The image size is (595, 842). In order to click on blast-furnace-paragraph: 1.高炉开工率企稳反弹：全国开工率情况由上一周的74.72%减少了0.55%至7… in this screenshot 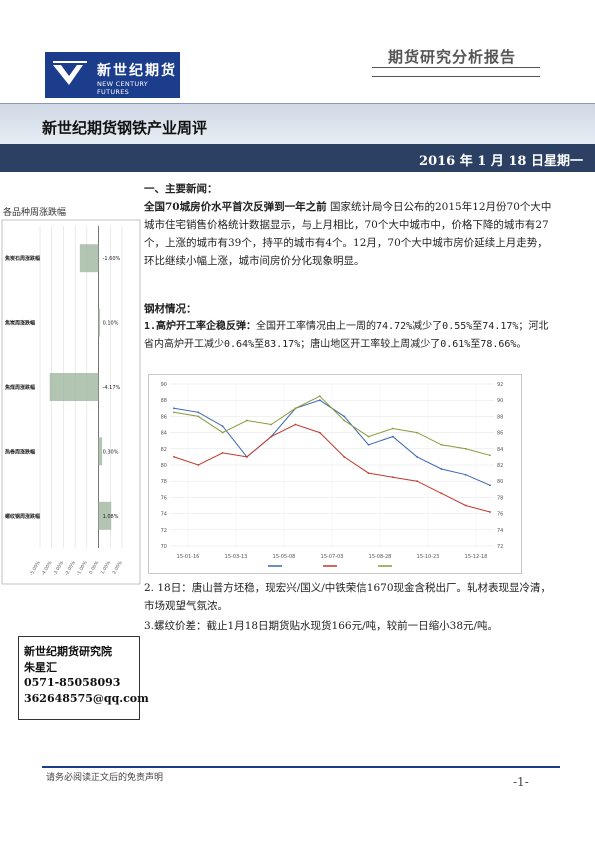, I will do `click(350, 336)`.